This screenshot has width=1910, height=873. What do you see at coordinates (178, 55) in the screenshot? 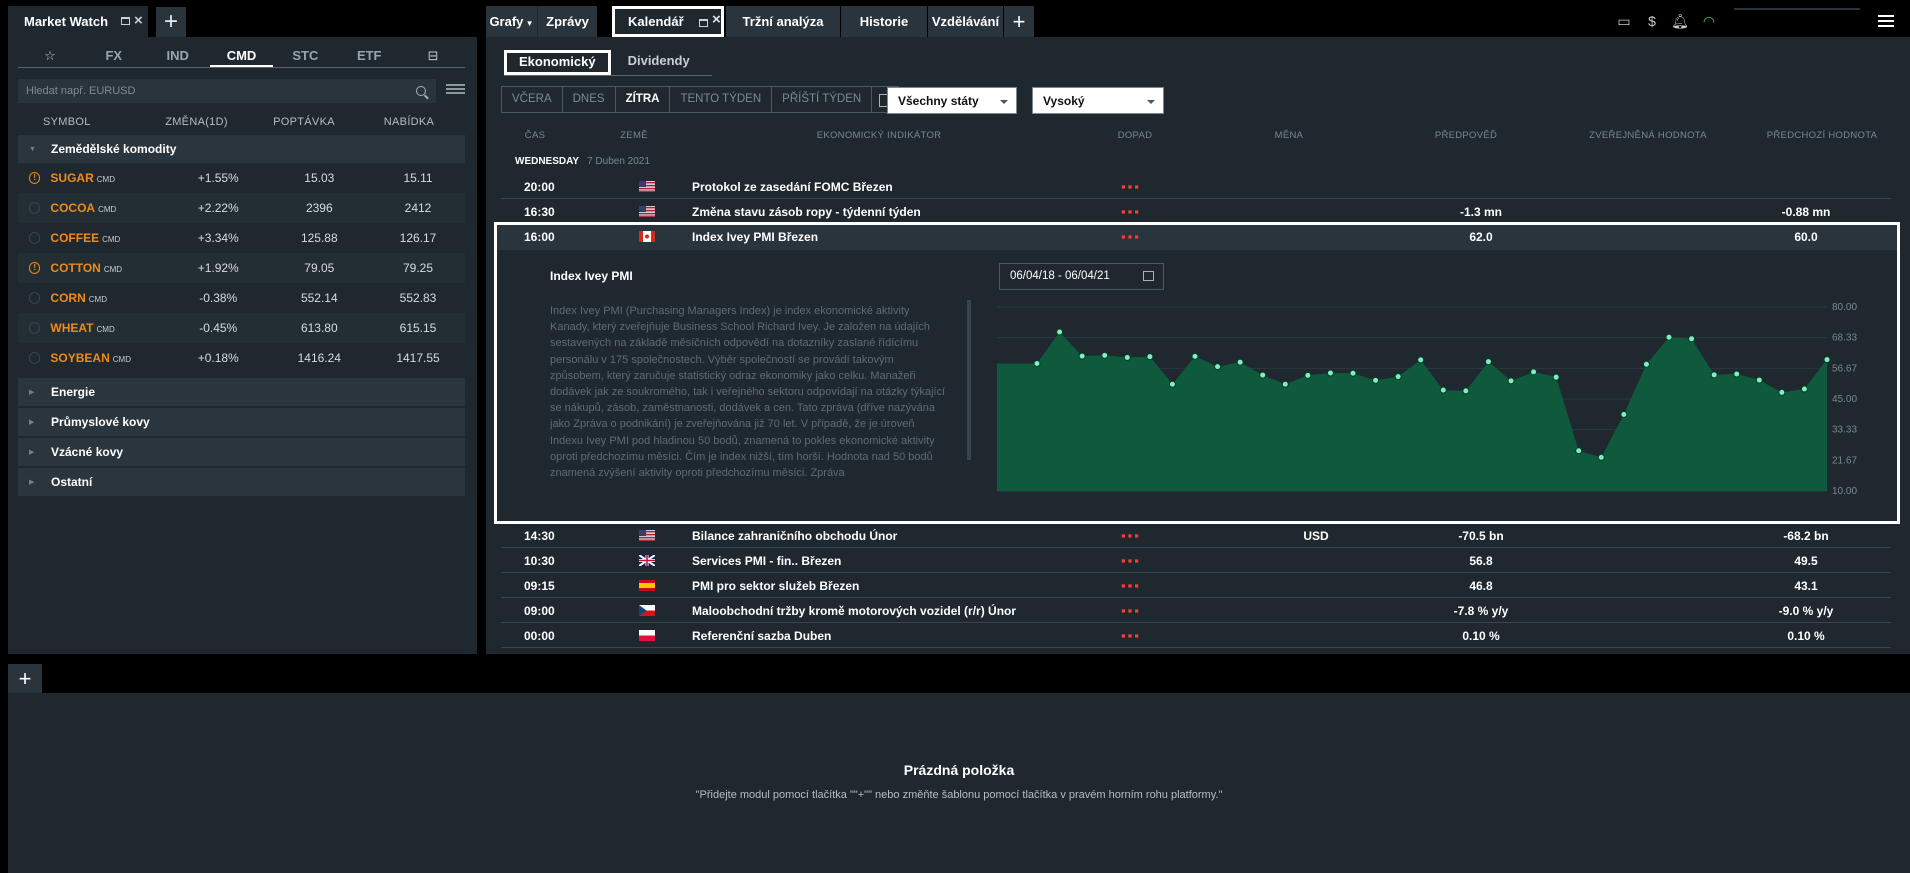
I see `category-tab-ind: IND` at bounding box center [178, 55].